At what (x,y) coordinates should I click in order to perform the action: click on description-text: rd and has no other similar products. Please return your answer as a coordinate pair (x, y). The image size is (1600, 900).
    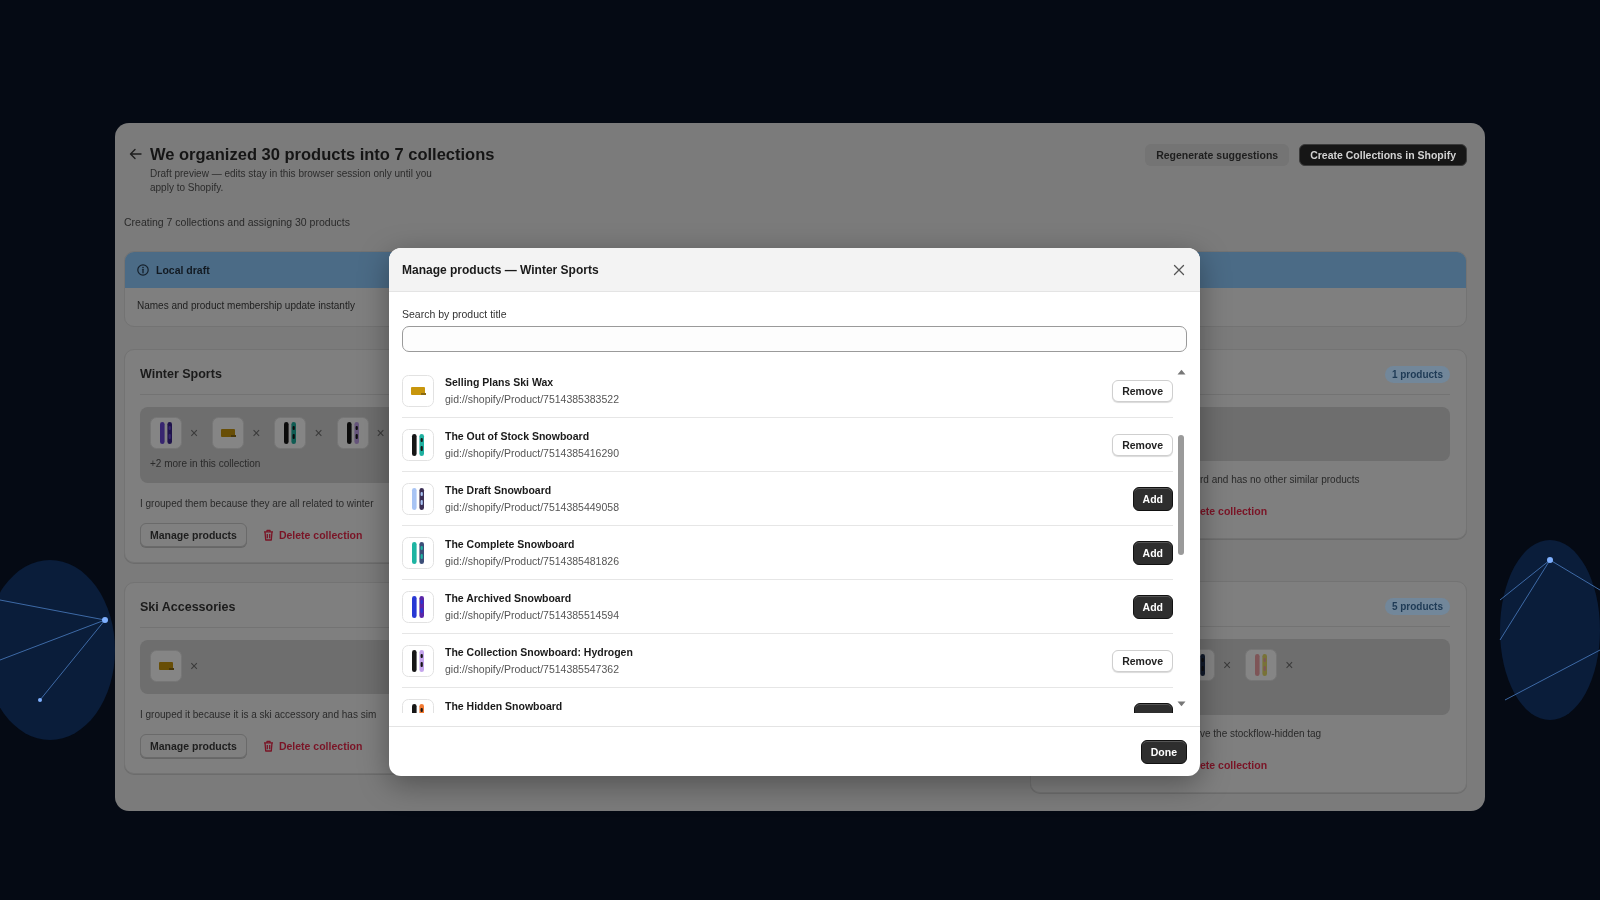
    Looking at the image, I should click on (1280, 480).